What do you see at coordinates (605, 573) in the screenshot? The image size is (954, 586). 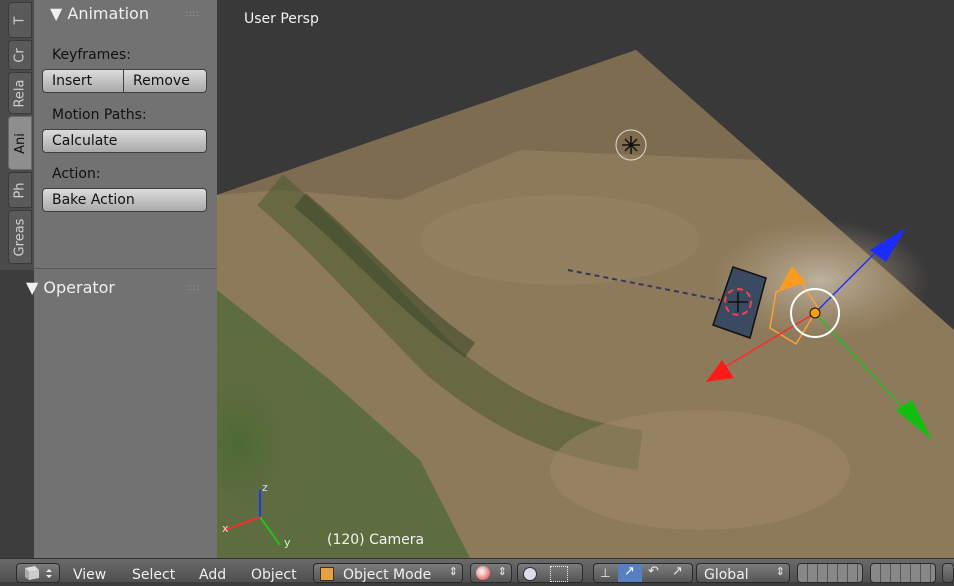 I see `manipulator-toggle-icon: ⊥` at bounding box center [605, 573].